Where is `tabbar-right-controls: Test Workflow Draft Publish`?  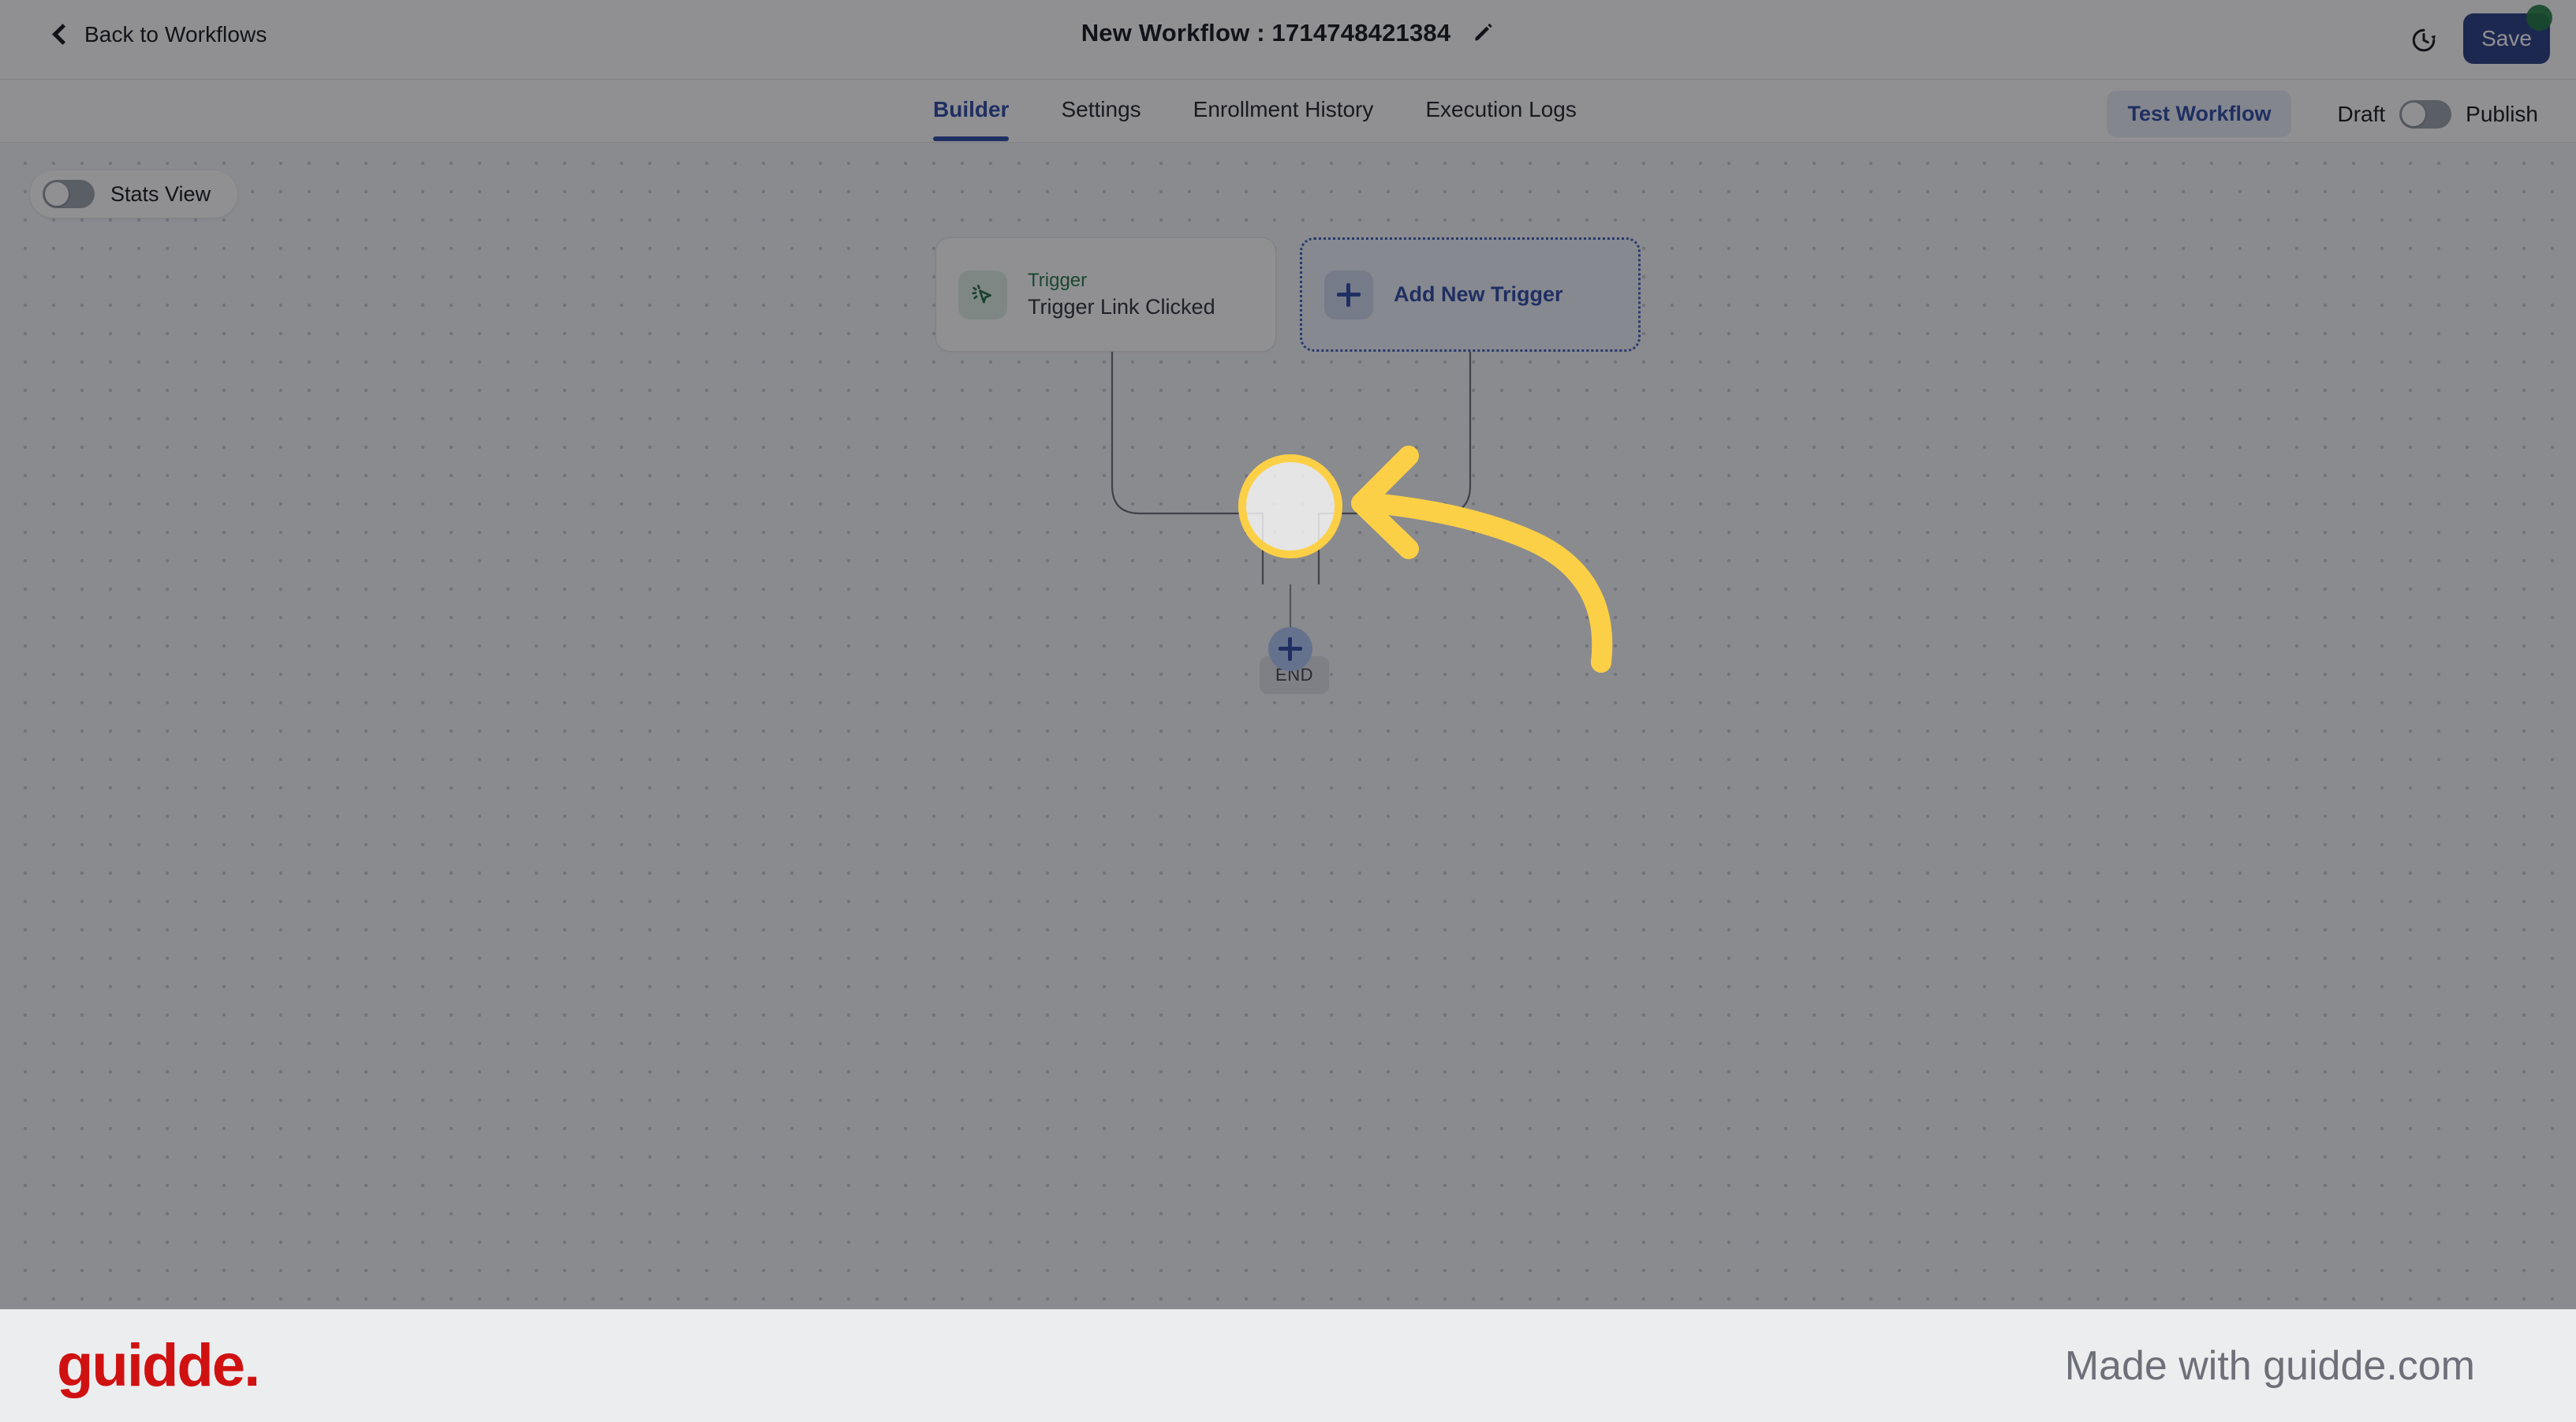
tabbar-right-controls: Test Workflow Draft Publish is located at coordinates (2322, 114).